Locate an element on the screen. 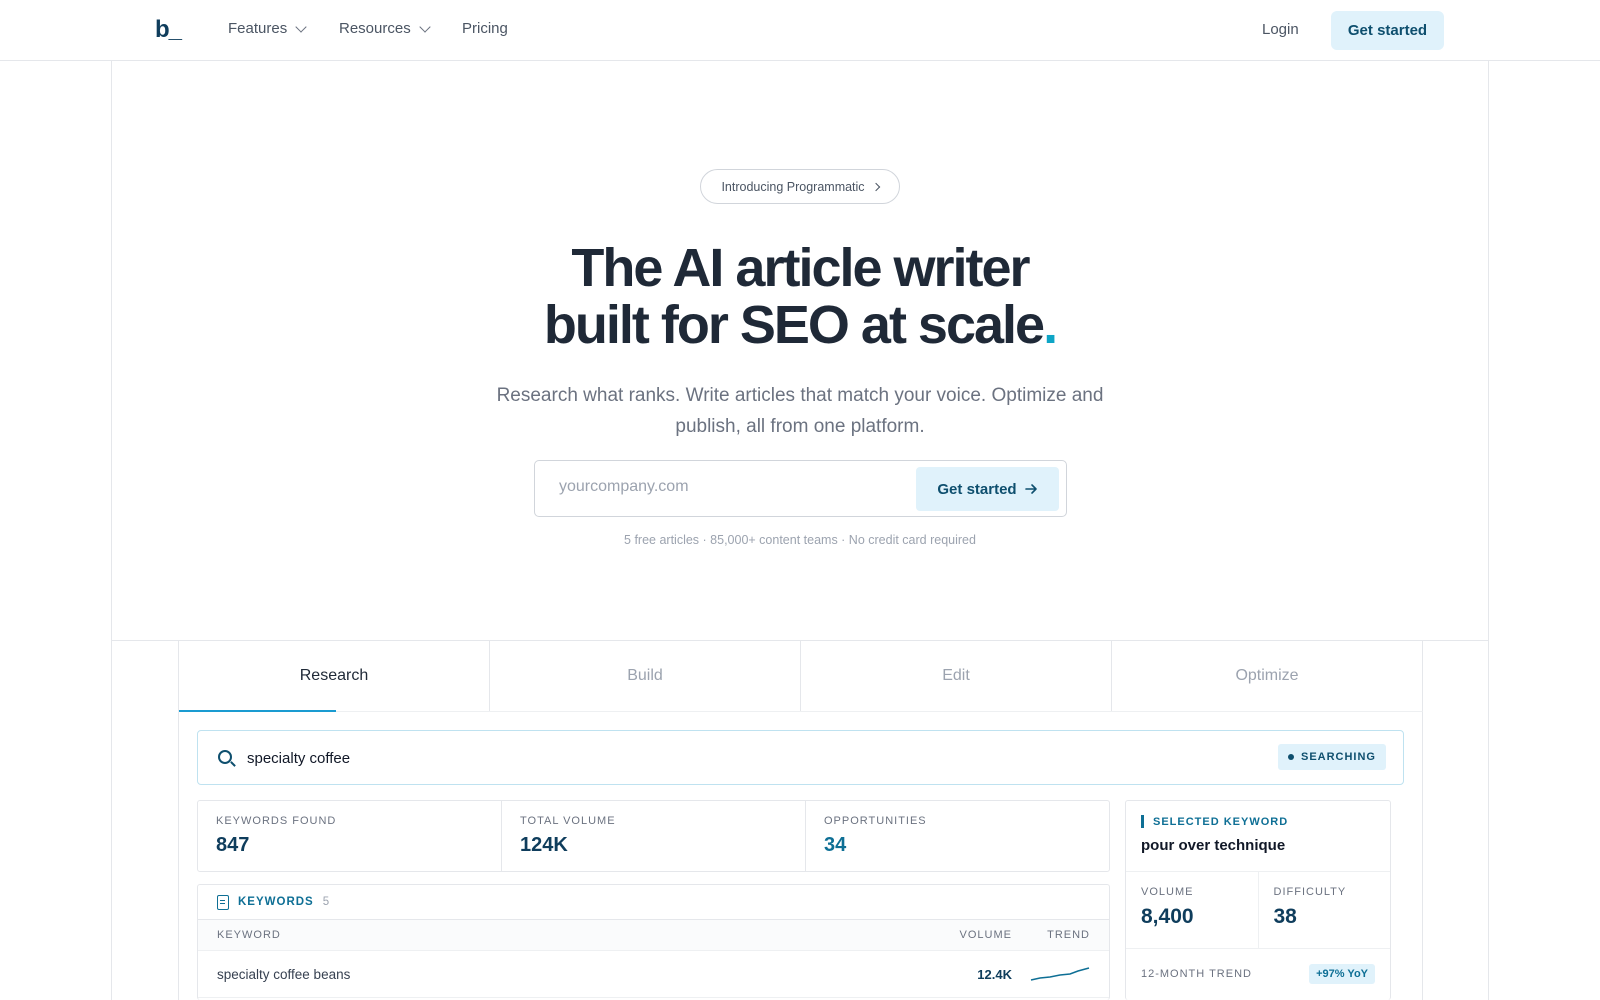 This screenshot has height=1000, width=1600. website-input is located at coordinates (729, 487).